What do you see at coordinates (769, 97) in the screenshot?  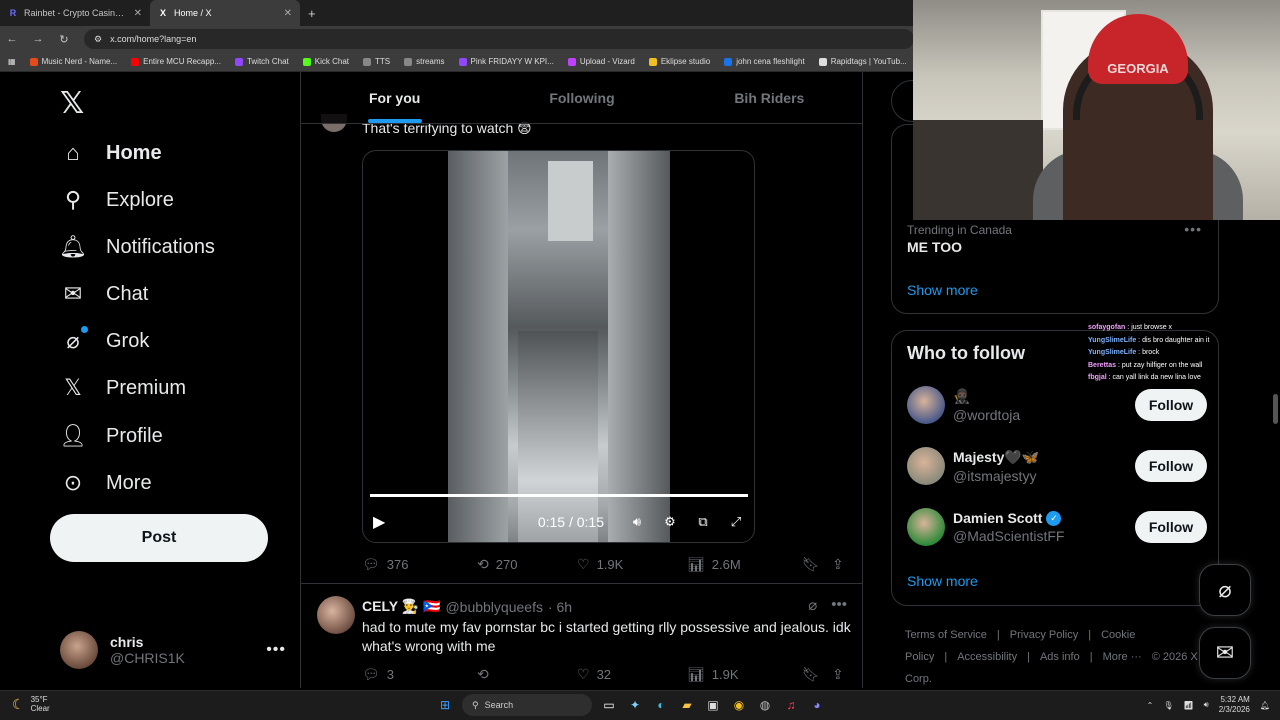 I see `tab-bih-riders: Bih Riders` at bounding box center [769, 97].